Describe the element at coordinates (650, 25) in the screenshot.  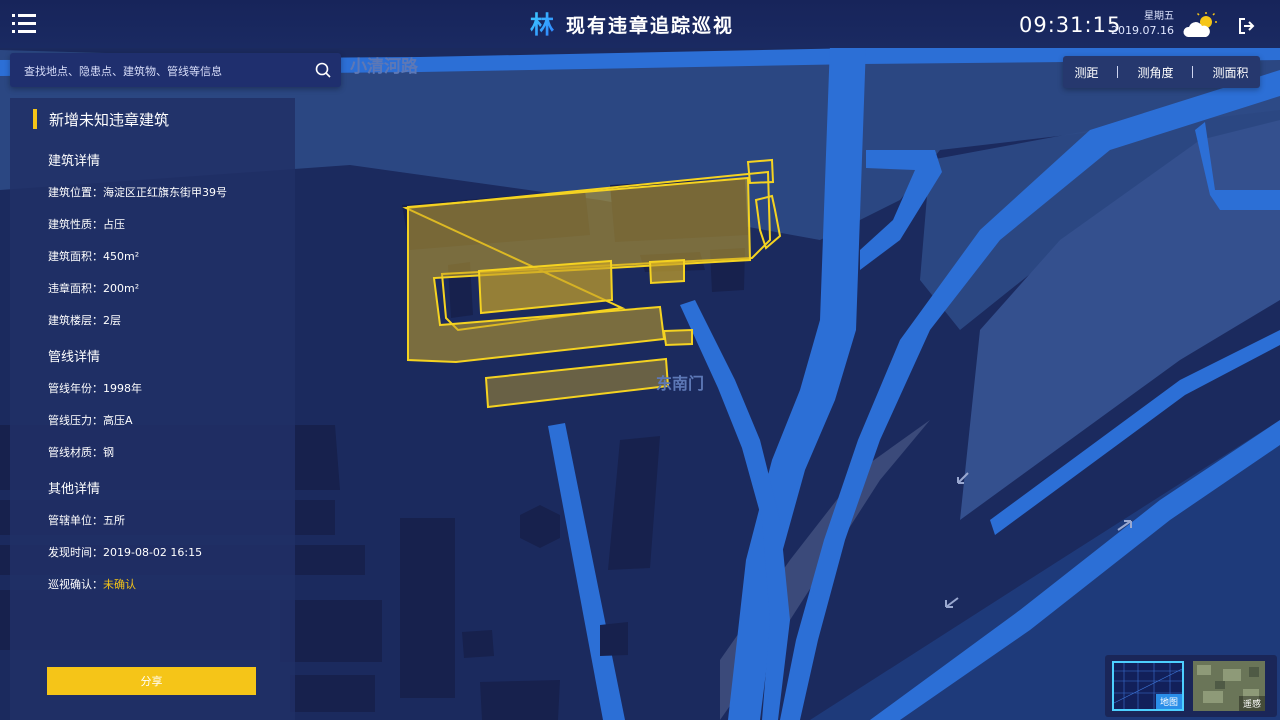
I see `page-title: 现有违章追踪巡视` at that location.